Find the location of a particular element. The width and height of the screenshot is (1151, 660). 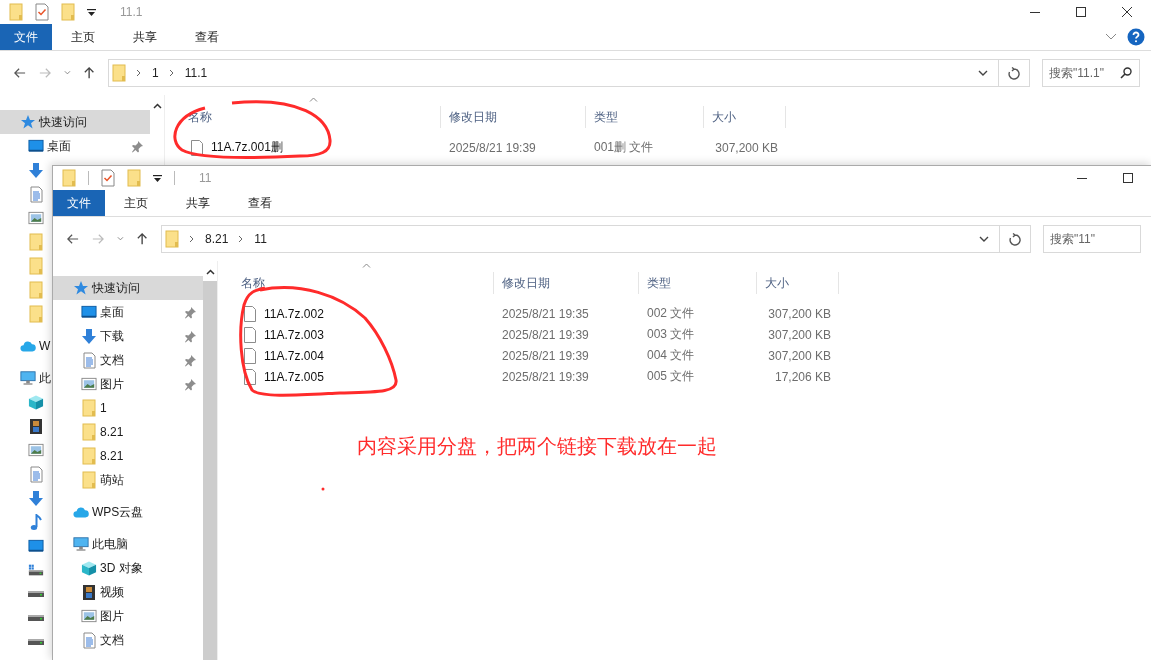

file-name: 11A.7z.004 is located at coordinates (294, 355).